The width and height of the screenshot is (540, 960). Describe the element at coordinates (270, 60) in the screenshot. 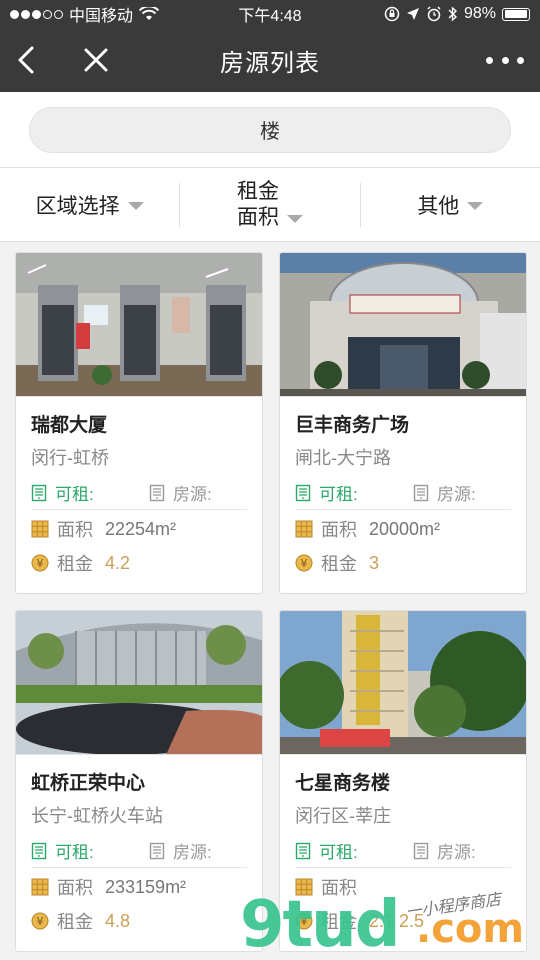

I see `nav-bar: 房源列表` at that location.